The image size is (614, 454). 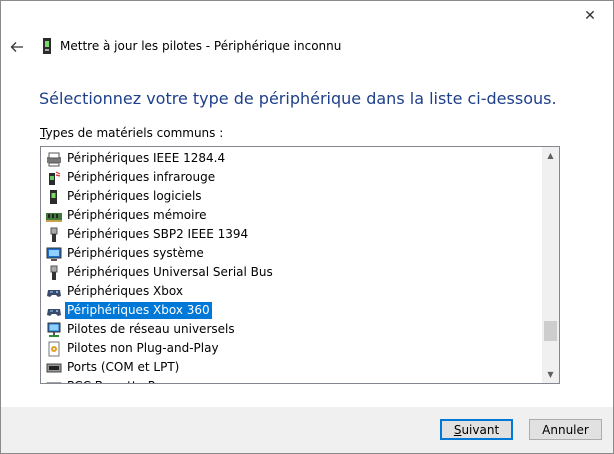 What do you see at coordinates (138, 310) in the screenshot?
I see `list-item-label: Périphériques Xbox 360` at bounding box center [138, 310].